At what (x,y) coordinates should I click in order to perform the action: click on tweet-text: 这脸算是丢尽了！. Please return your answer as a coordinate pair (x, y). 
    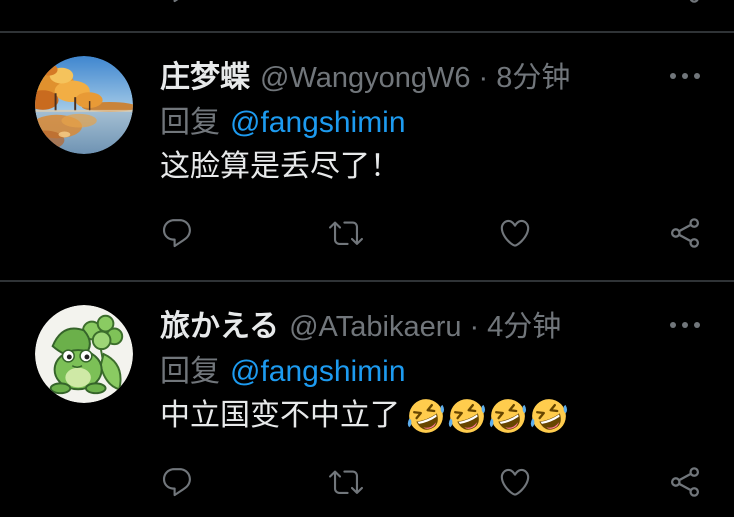
    Looking at the image, I should click on (280, 166).